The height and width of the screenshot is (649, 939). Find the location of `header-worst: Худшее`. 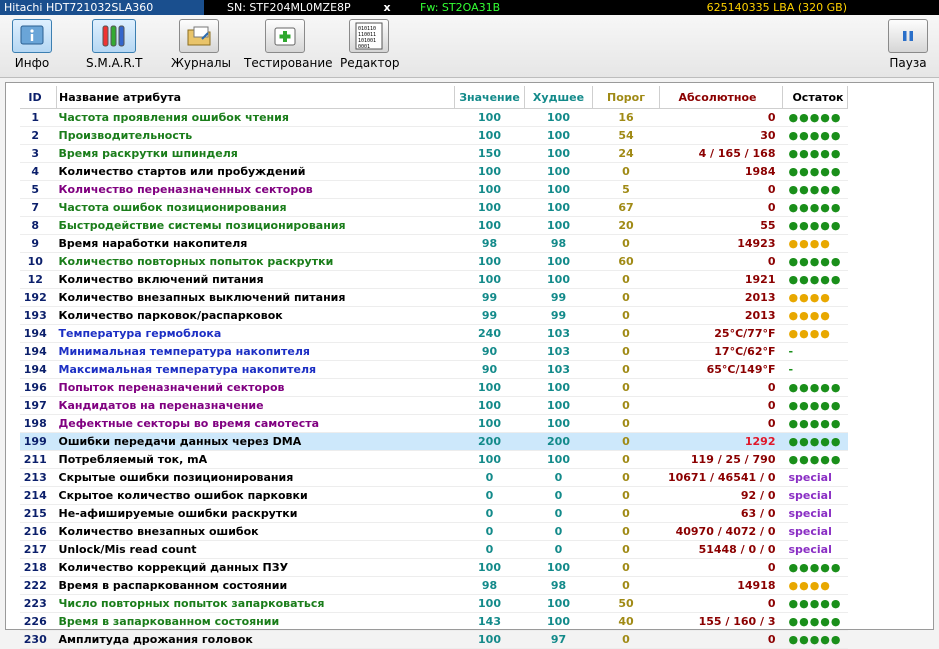

header-worst: Худшее is located at coordinates (558, 97).